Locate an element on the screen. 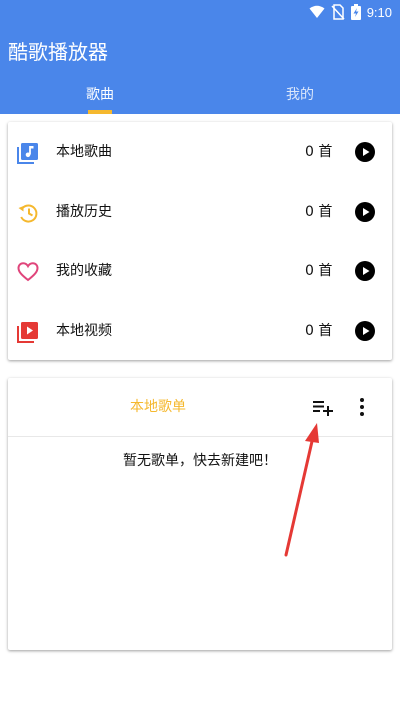 The width and height of the screenshot is (400, 712). app-bar: 酷歌播放器 歌曲 我的 is located at coordinates (200, 69).